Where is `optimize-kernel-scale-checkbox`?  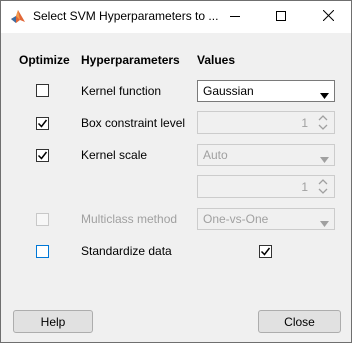 optimize-kernel-scale-checkbox is located at coordinates (42, 155).